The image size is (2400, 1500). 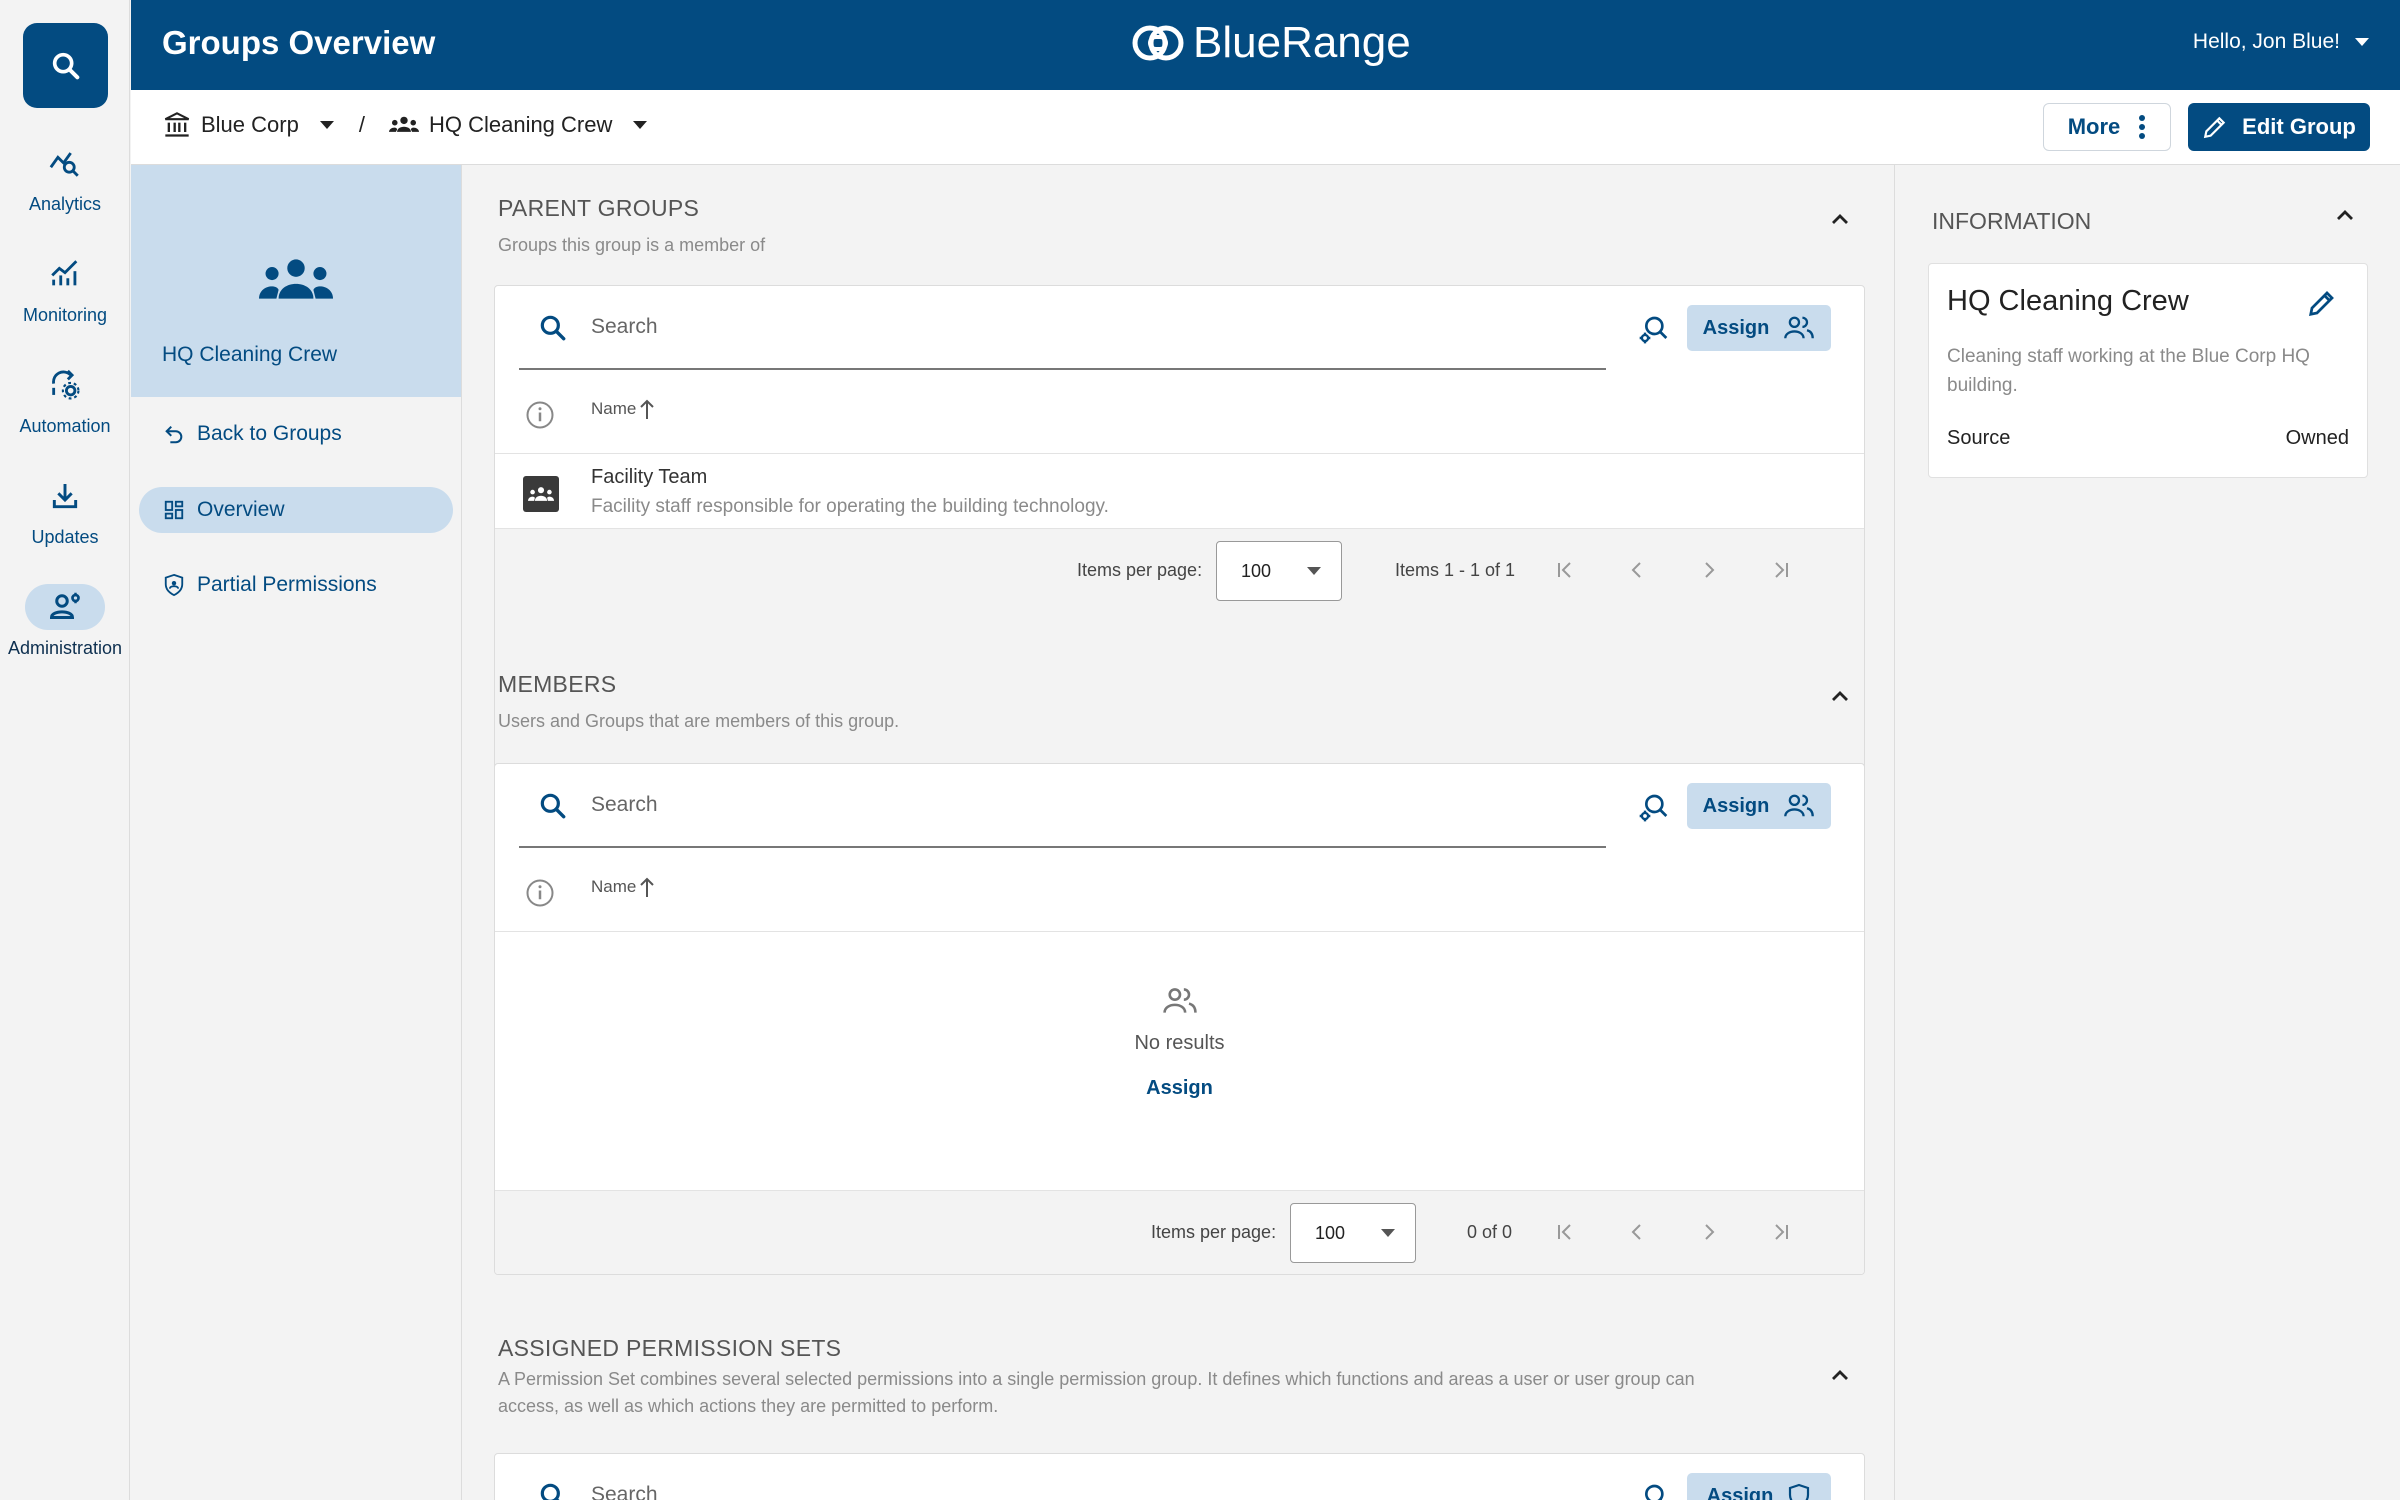 I want to click on bank-icon, so click(x=177, y=124).